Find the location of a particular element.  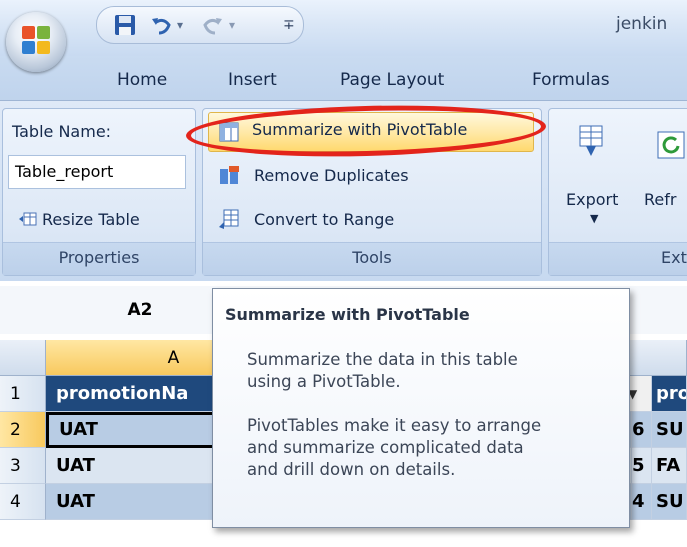

convert-to-range-icon is located at coordinates (229, 219).